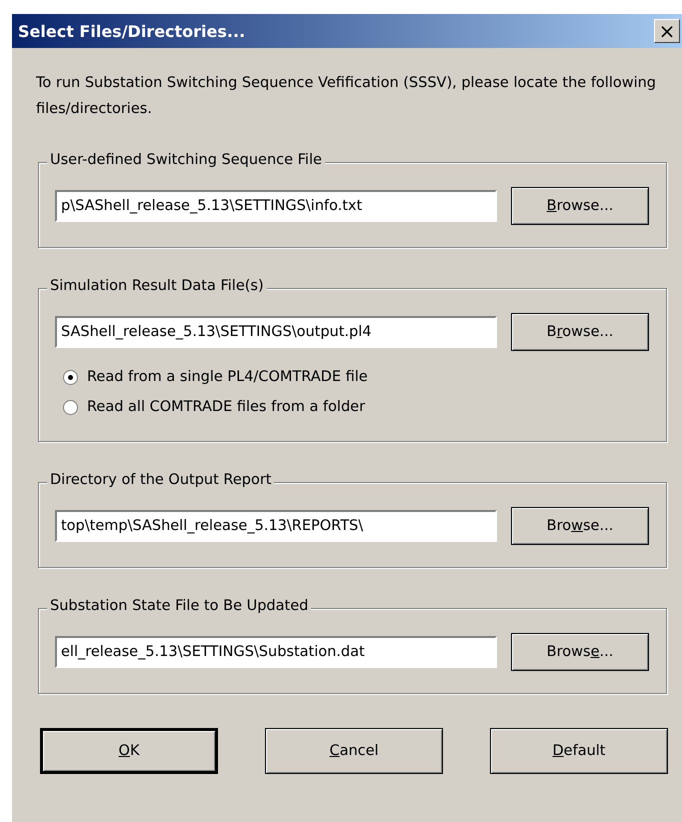 This screenshot has height=822, width=682. I want to click on instructions-text: To run Substation Switching Sequence Vefification (SSSV), please locate the following files/directories., so click(347, 96).